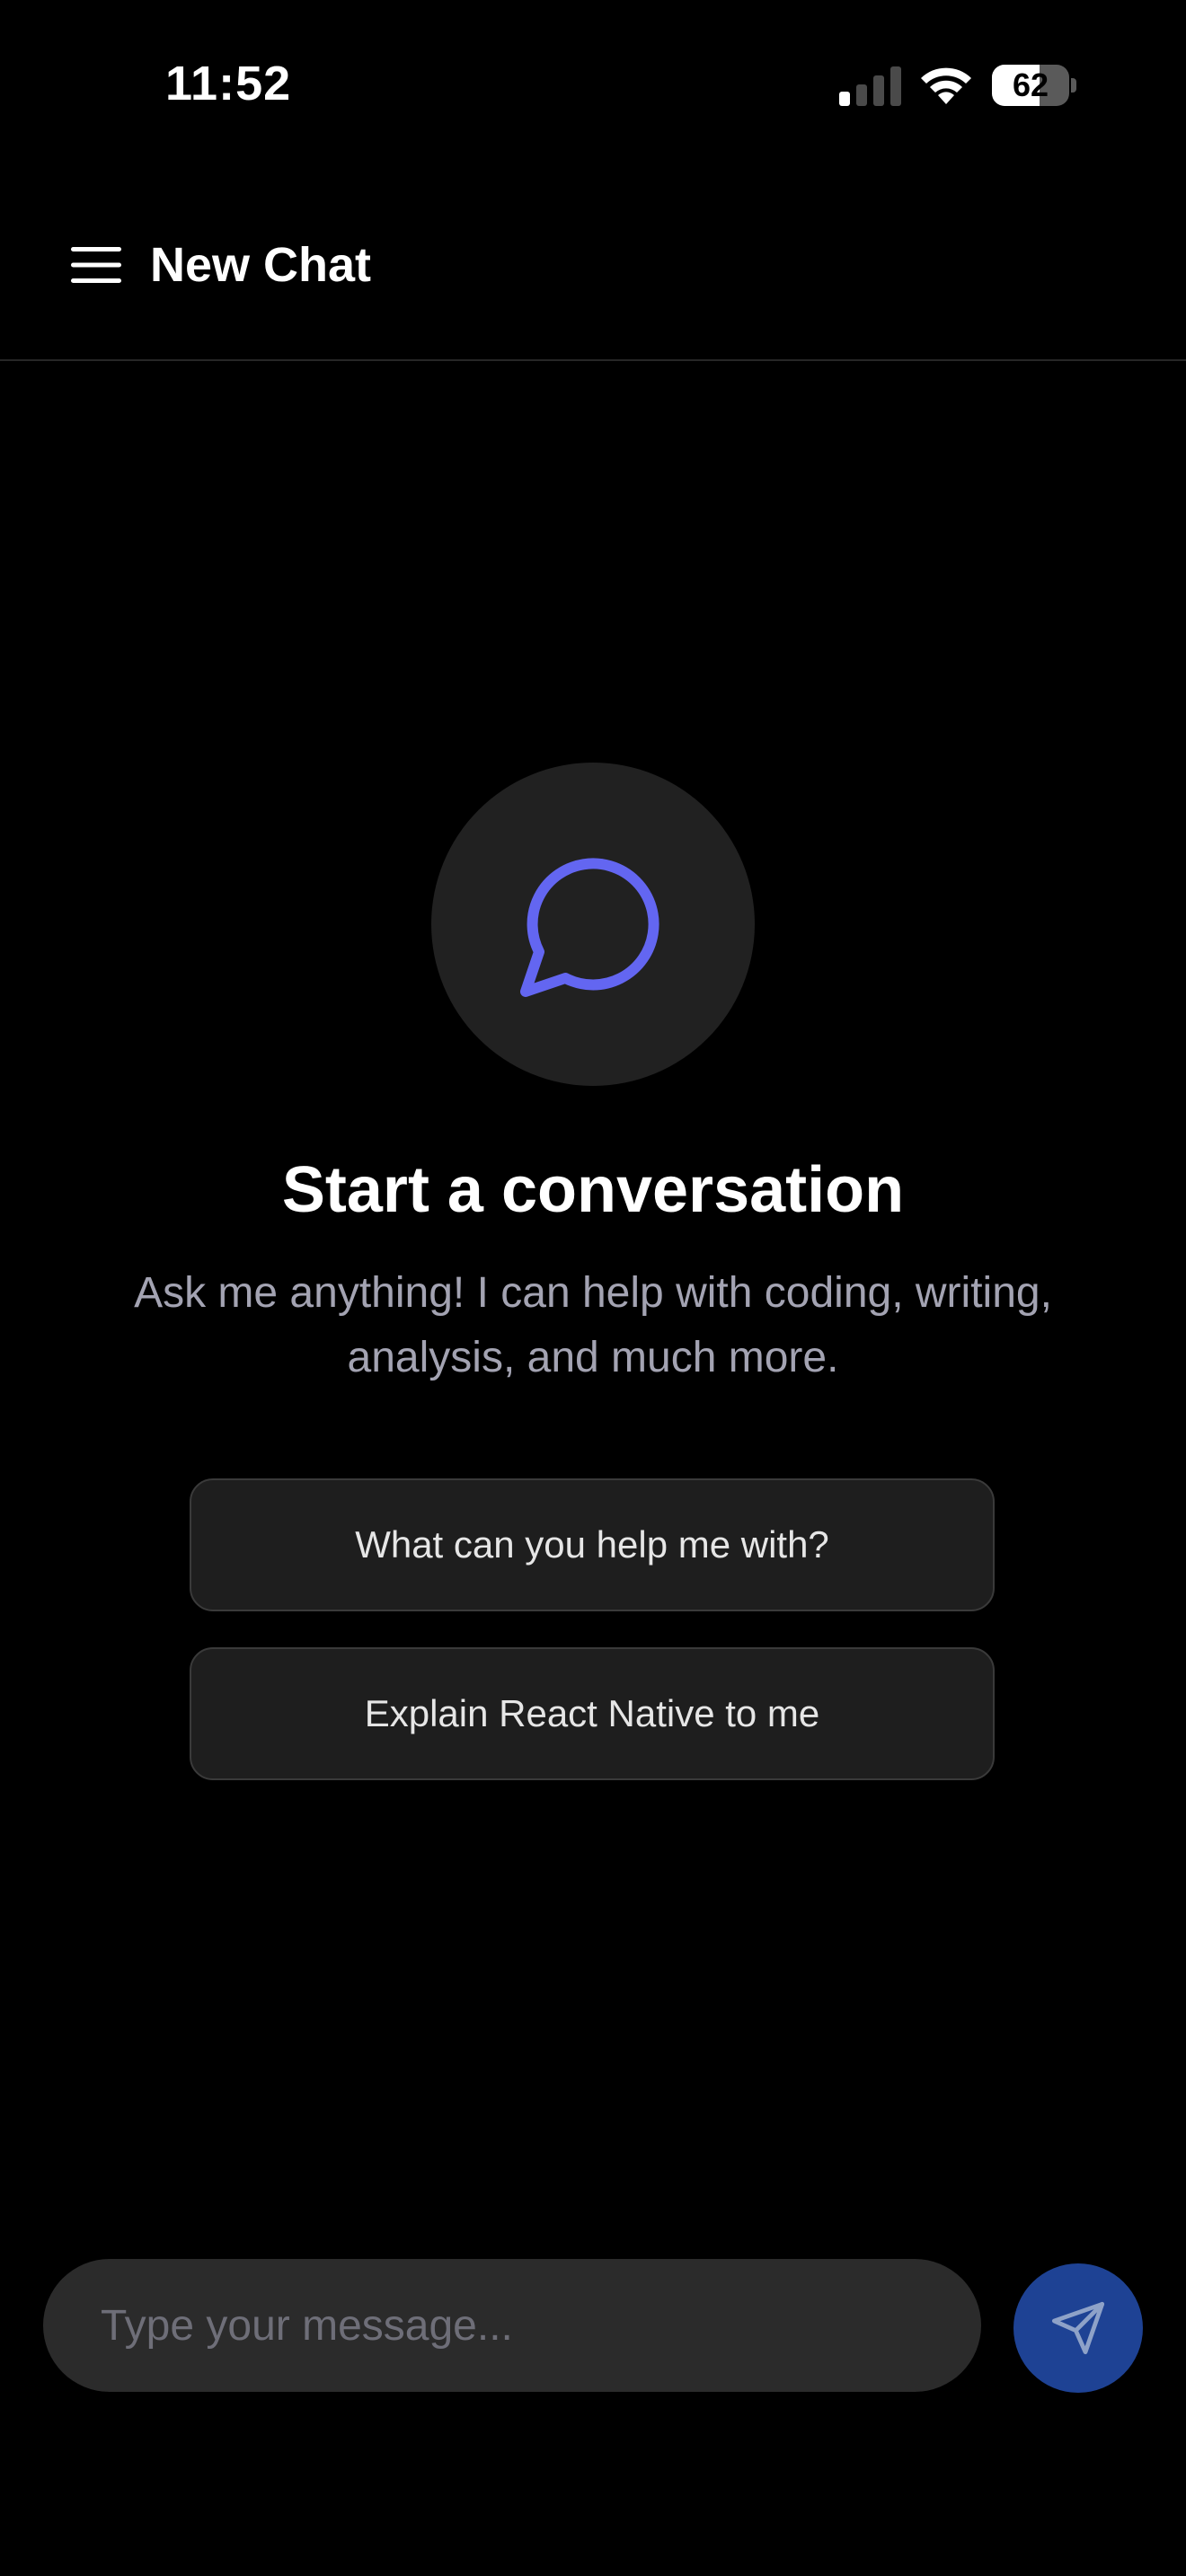 This screenshot has width=1186, height=2576. I want to click on battery-level: 62, so click(1030, 84).